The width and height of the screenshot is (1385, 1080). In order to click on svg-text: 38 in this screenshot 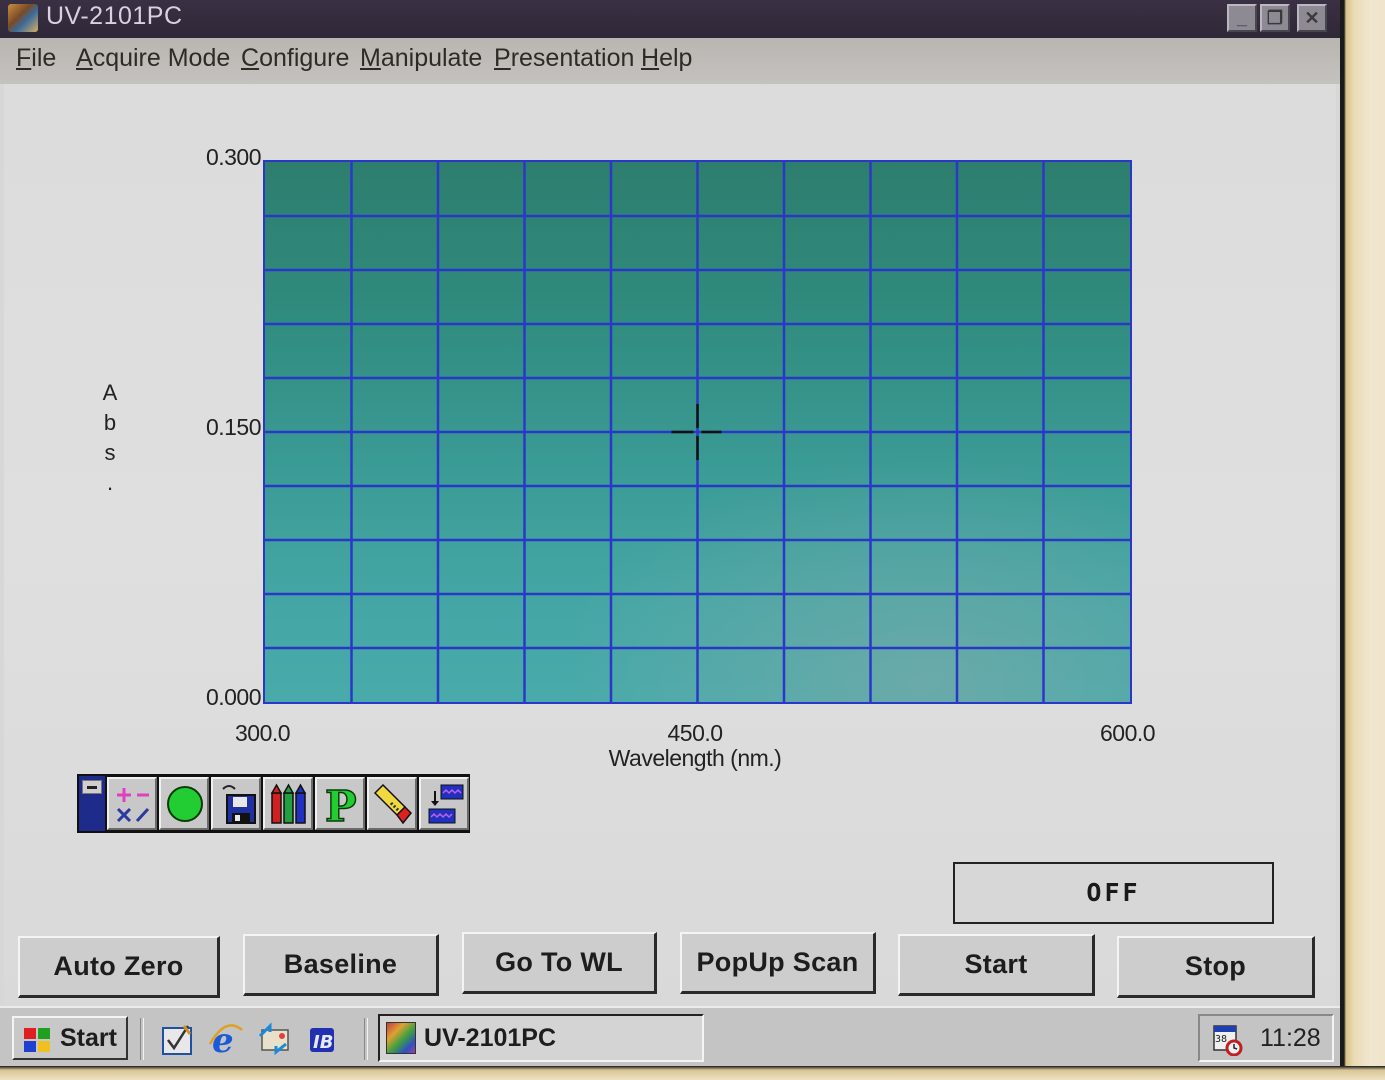, I will do `click(1221, 1039)`.